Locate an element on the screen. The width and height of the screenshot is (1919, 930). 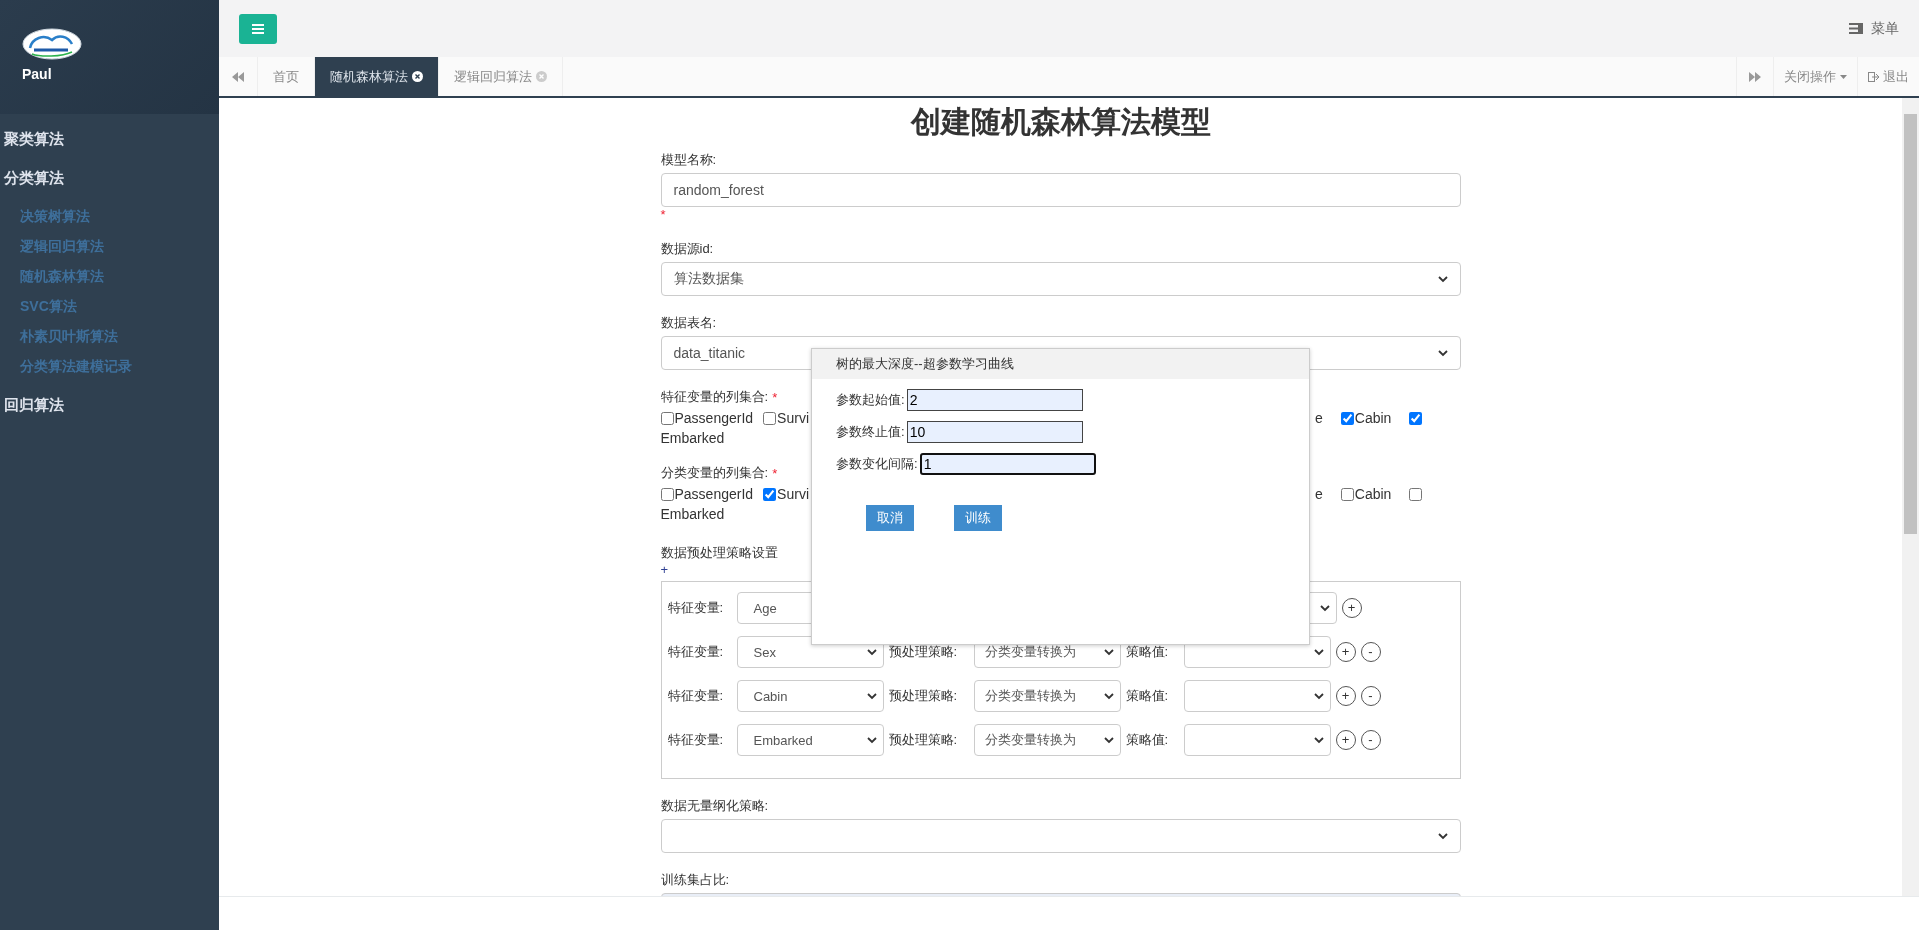
menu-link: 菜单 is located at coordinates (1874, 28).